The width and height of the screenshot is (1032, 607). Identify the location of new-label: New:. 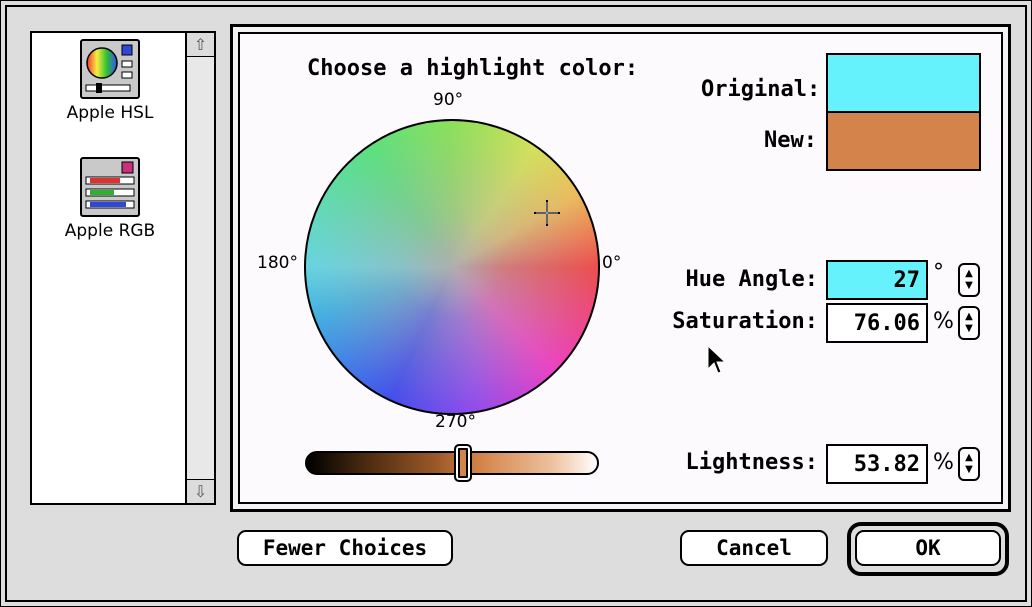
(790, 140).